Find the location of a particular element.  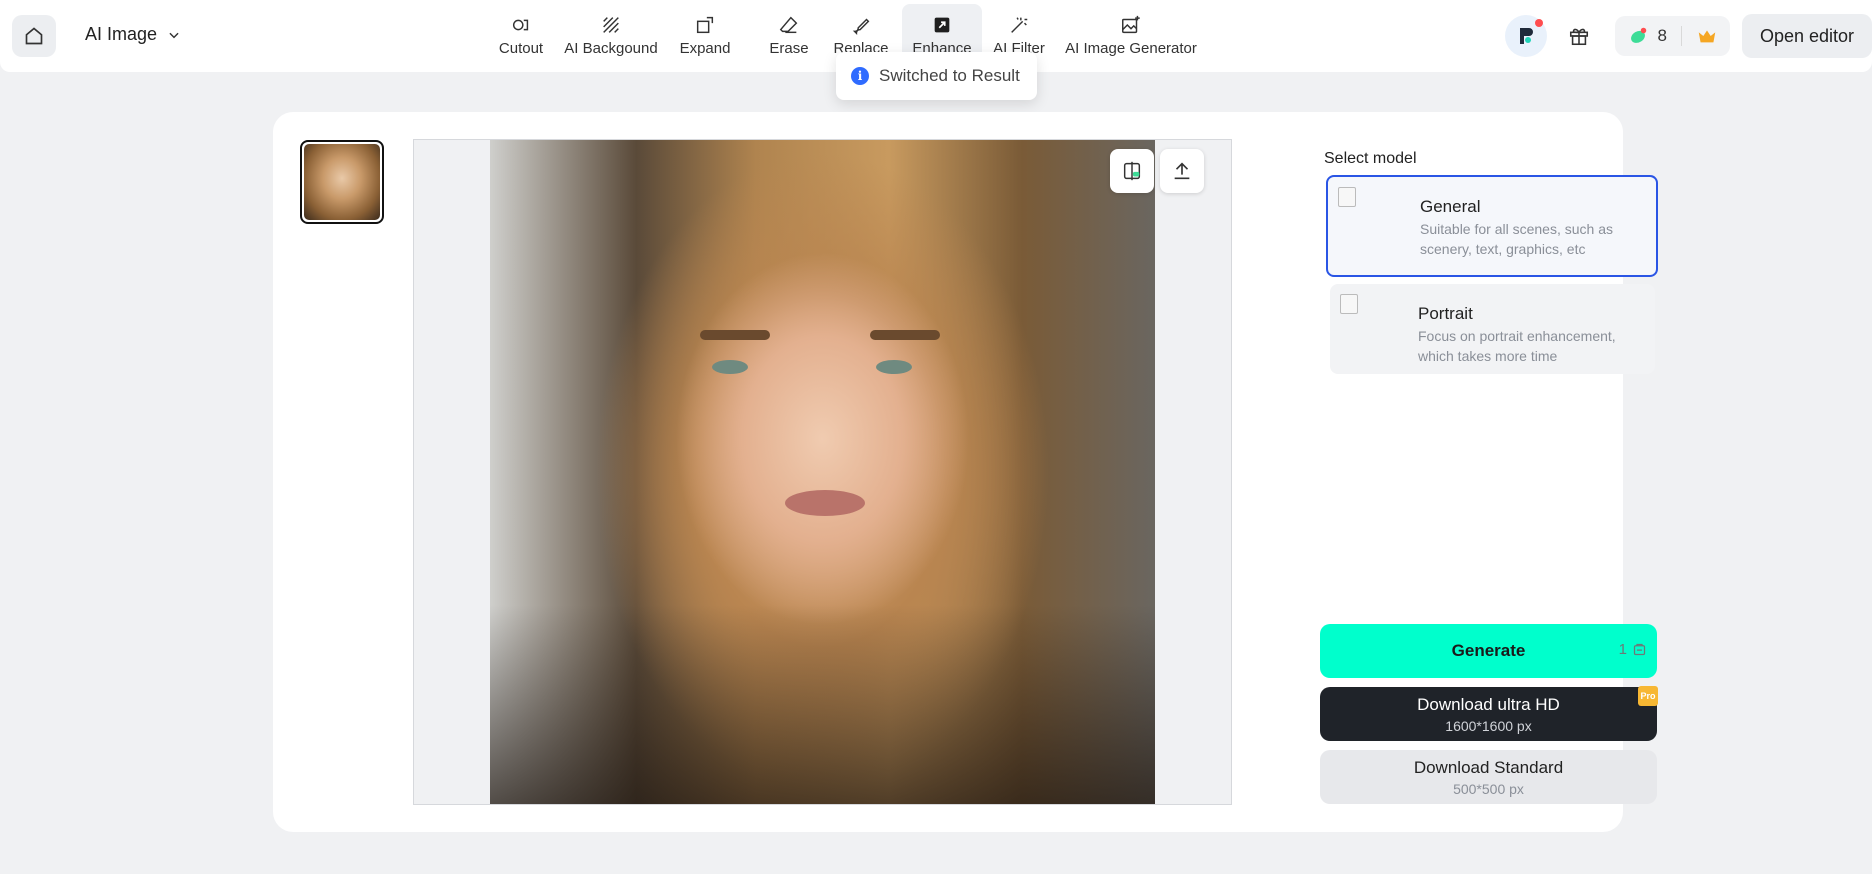

download-hd-size: 1600*1600 px is located at coordinates (1488, 725).